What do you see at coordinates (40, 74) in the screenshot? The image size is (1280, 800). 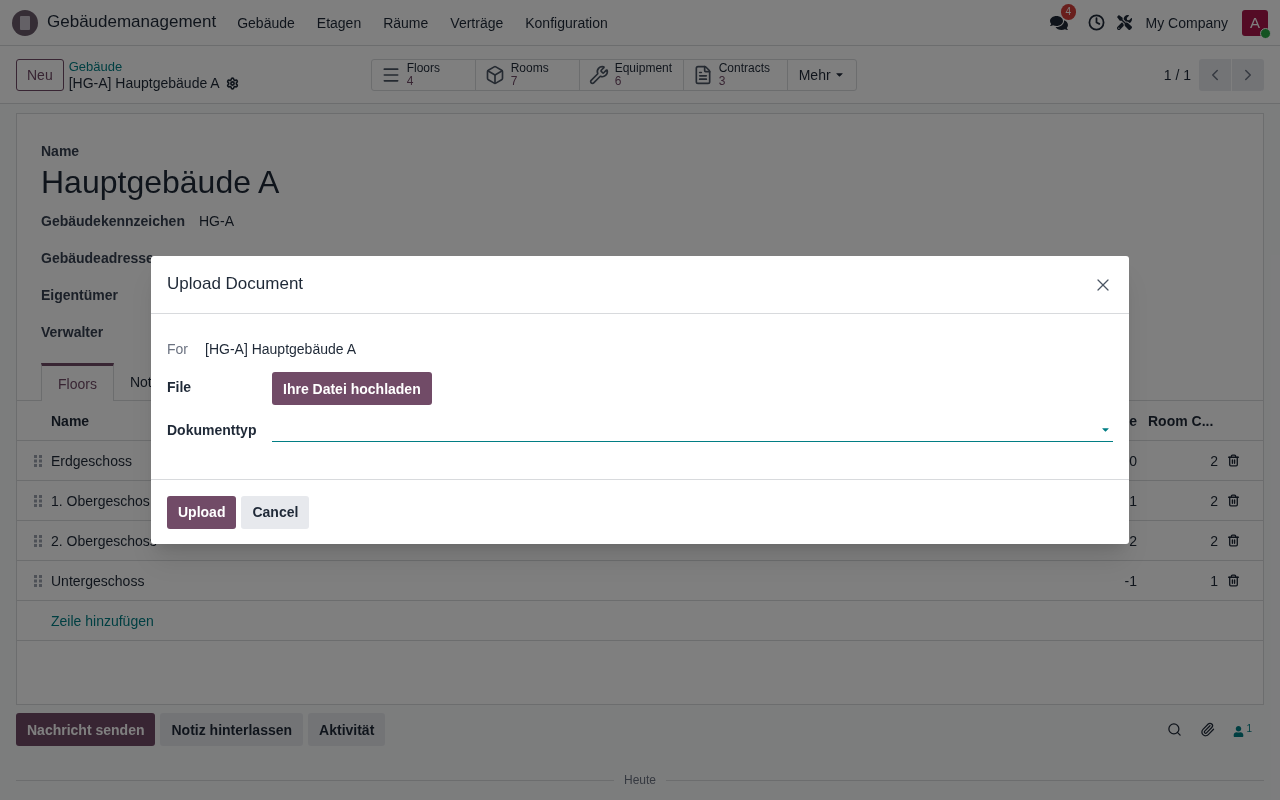 I see `new-button: Neu` at bounding box center [40, 74].